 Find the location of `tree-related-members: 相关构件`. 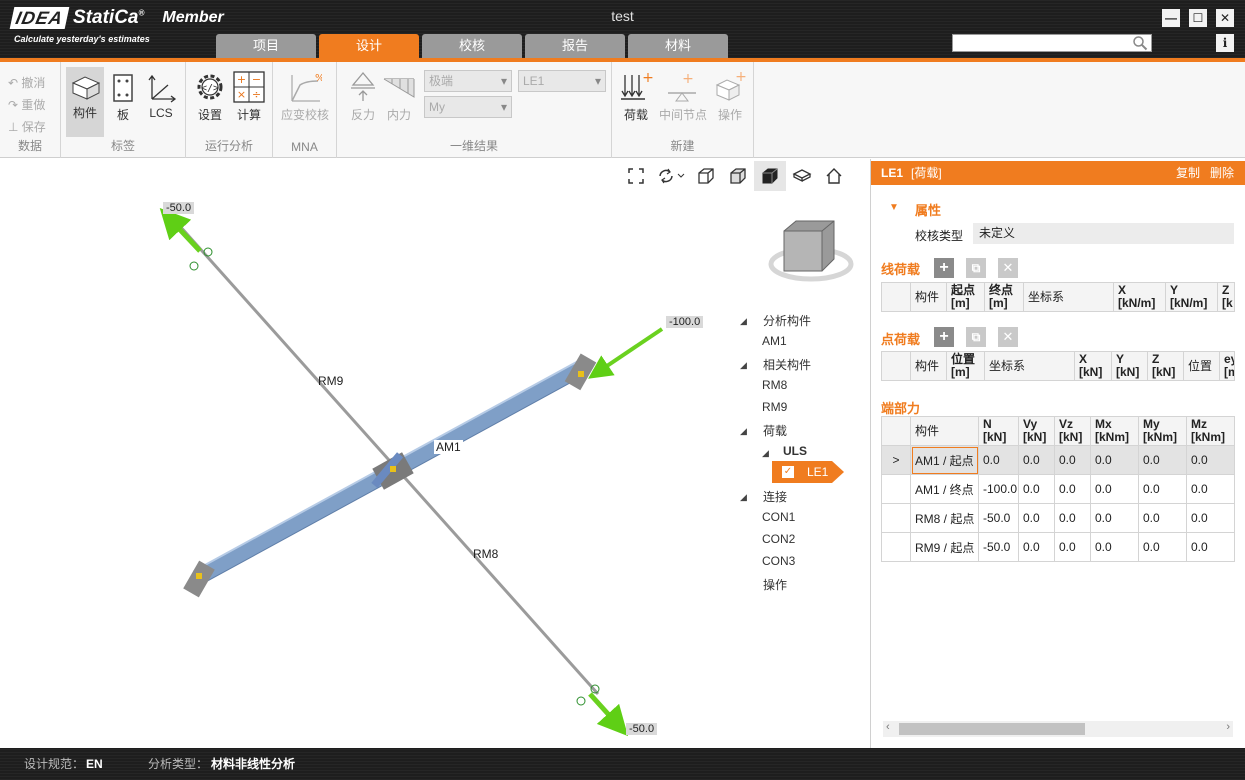

tree-related-members: 相关构件 is located at coordinates (787, 364).